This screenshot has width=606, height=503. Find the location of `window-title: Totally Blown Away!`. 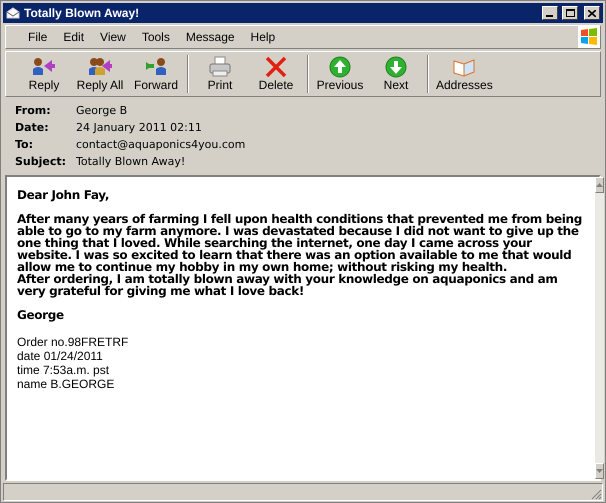

window-title: Totally Blown Away! is located at coordinates (82, 13).